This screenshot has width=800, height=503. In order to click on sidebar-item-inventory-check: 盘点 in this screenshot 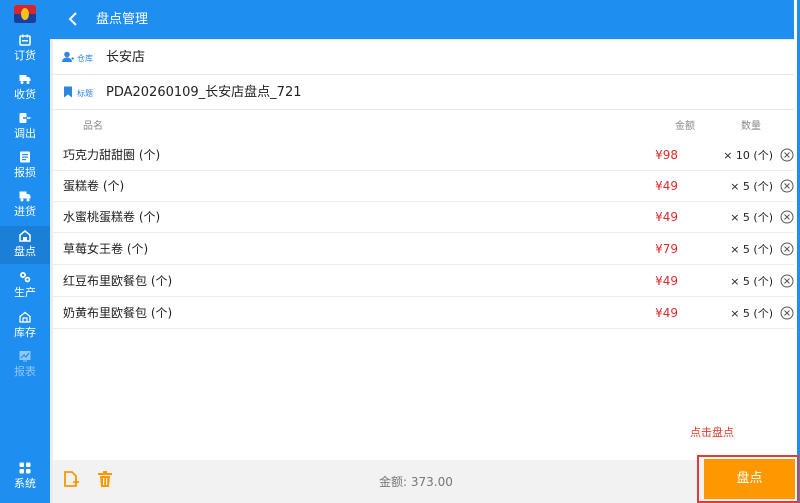, I will do `click(25, 245)`.